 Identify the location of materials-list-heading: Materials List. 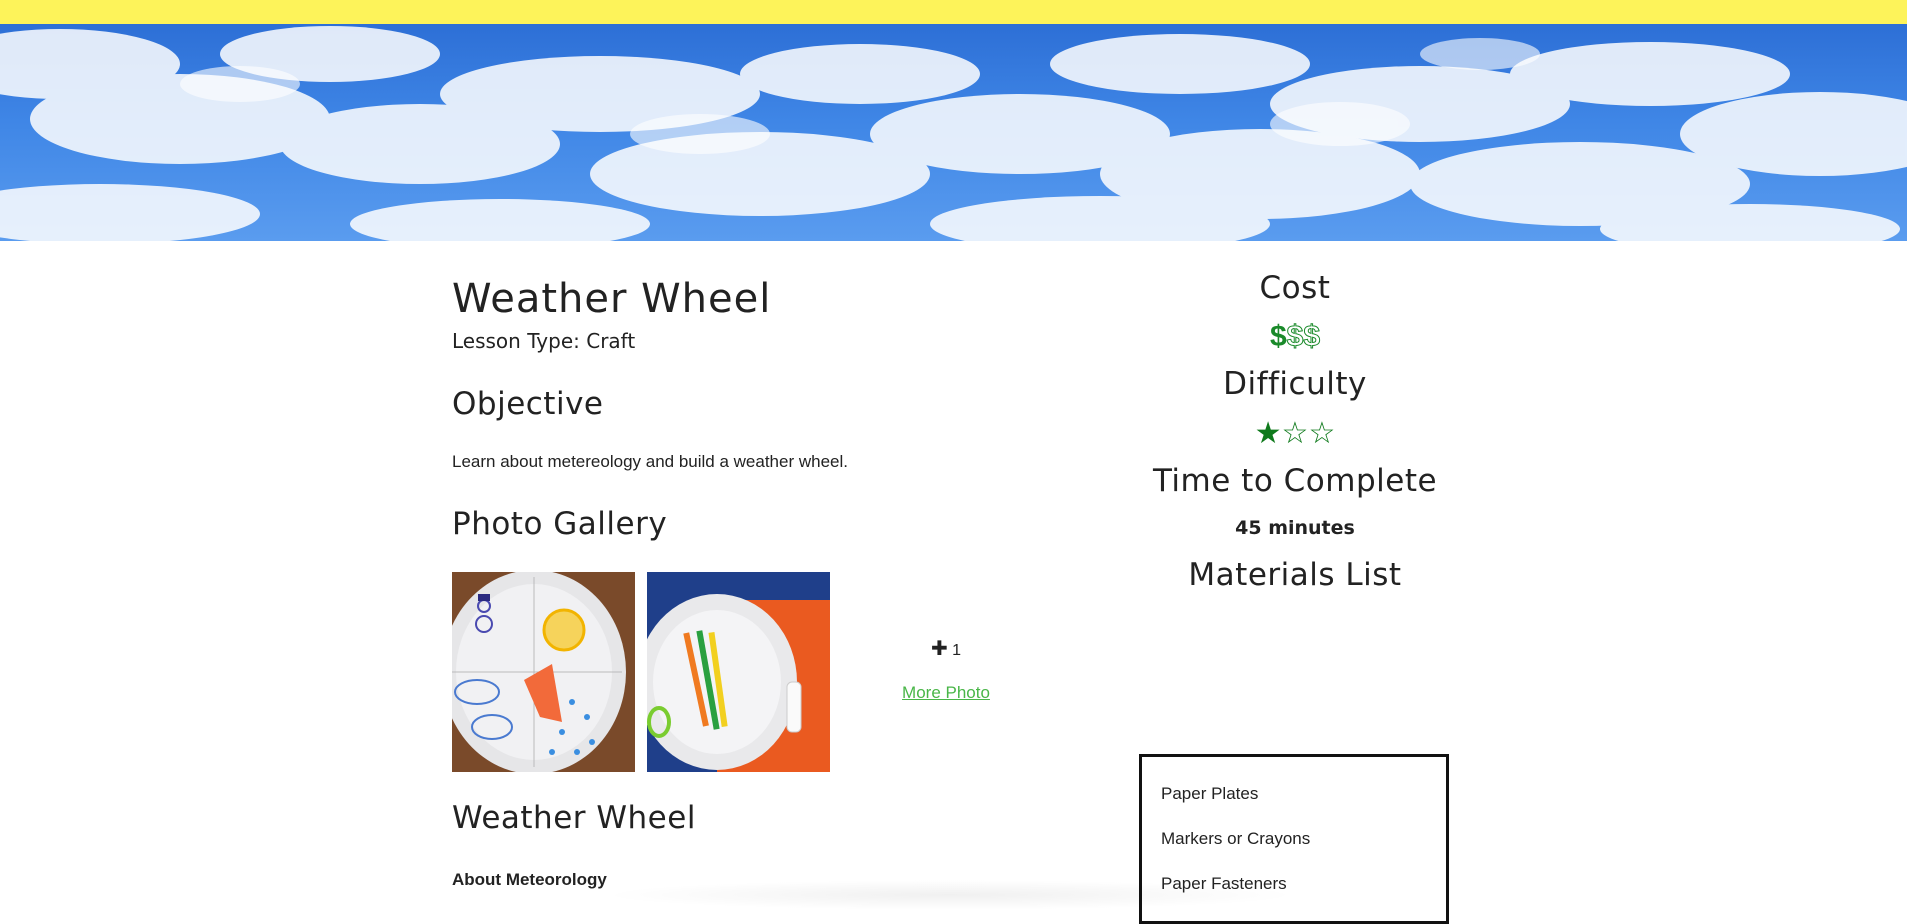
(1295, 575).